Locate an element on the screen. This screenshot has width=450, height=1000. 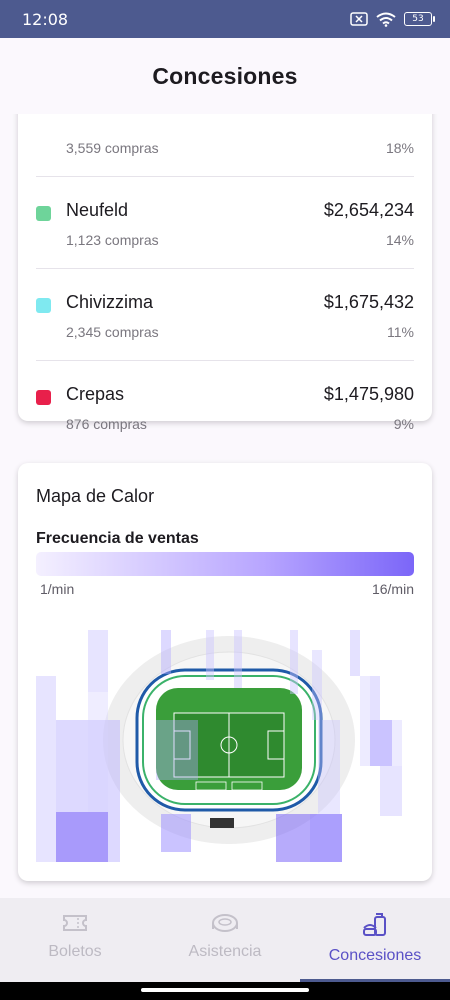
tab-asistencia: Asistencia is located at coordinates (225, 940).